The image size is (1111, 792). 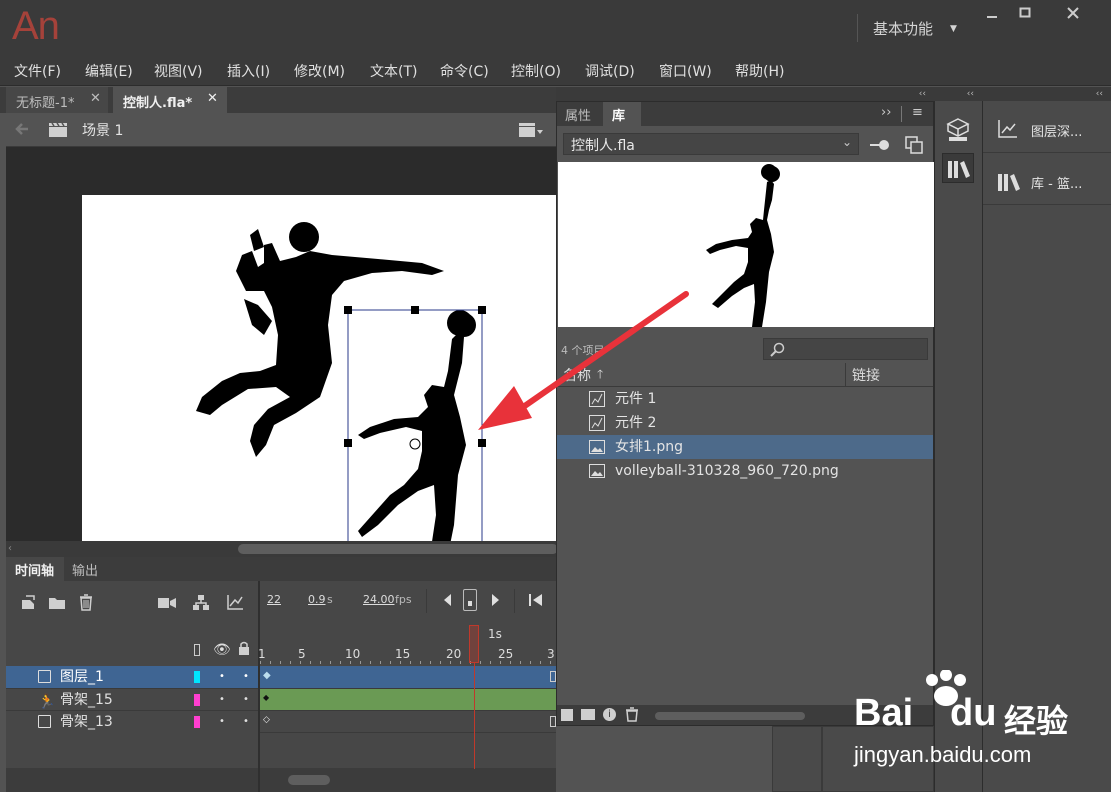 I want to click on watermark-cn: 经验, so click(x=1036, y=721).